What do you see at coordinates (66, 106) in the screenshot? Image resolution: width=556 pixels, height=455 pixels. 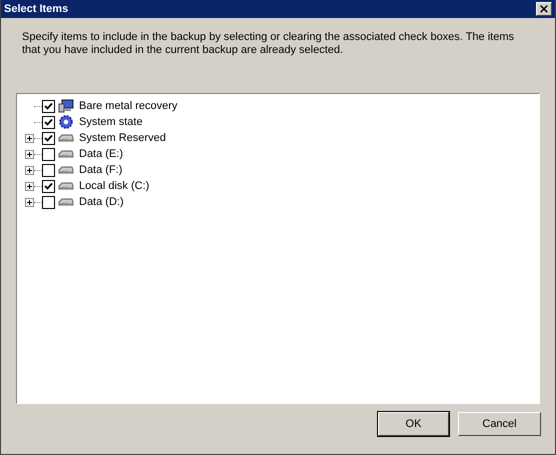 I see `computer-icon` at bounding box center [66, 106].